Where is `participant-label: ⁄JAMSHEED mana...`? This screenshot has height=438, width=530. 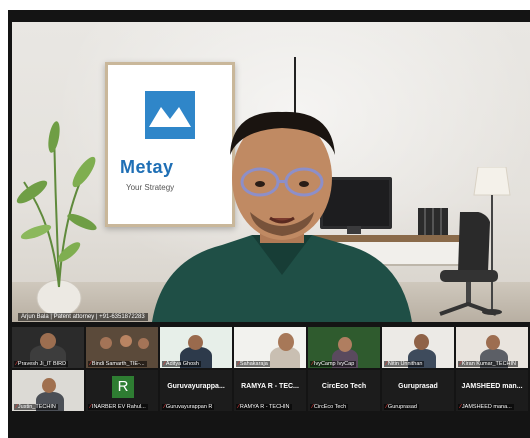
participant-label: ⁄JAMSHEED mana... is located at coordinates (486, 407).